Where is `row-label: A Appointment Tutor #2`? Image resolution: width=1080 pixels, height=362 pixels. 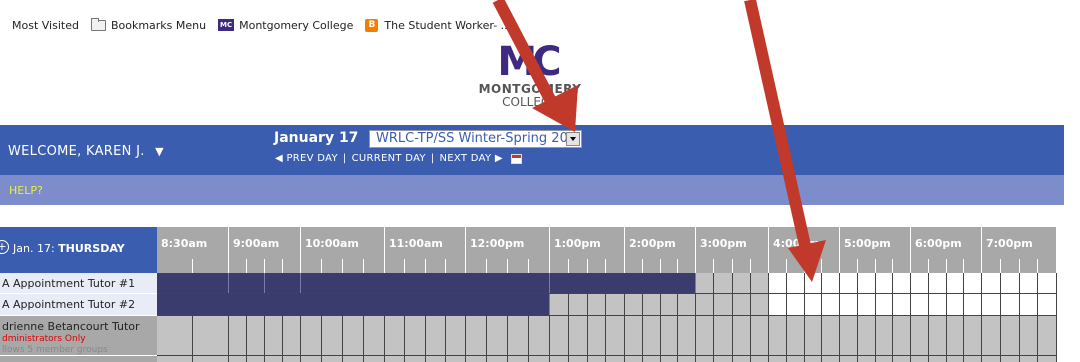 row-label: A Appointment Tutor #2 is located at coordinates (78, 305).